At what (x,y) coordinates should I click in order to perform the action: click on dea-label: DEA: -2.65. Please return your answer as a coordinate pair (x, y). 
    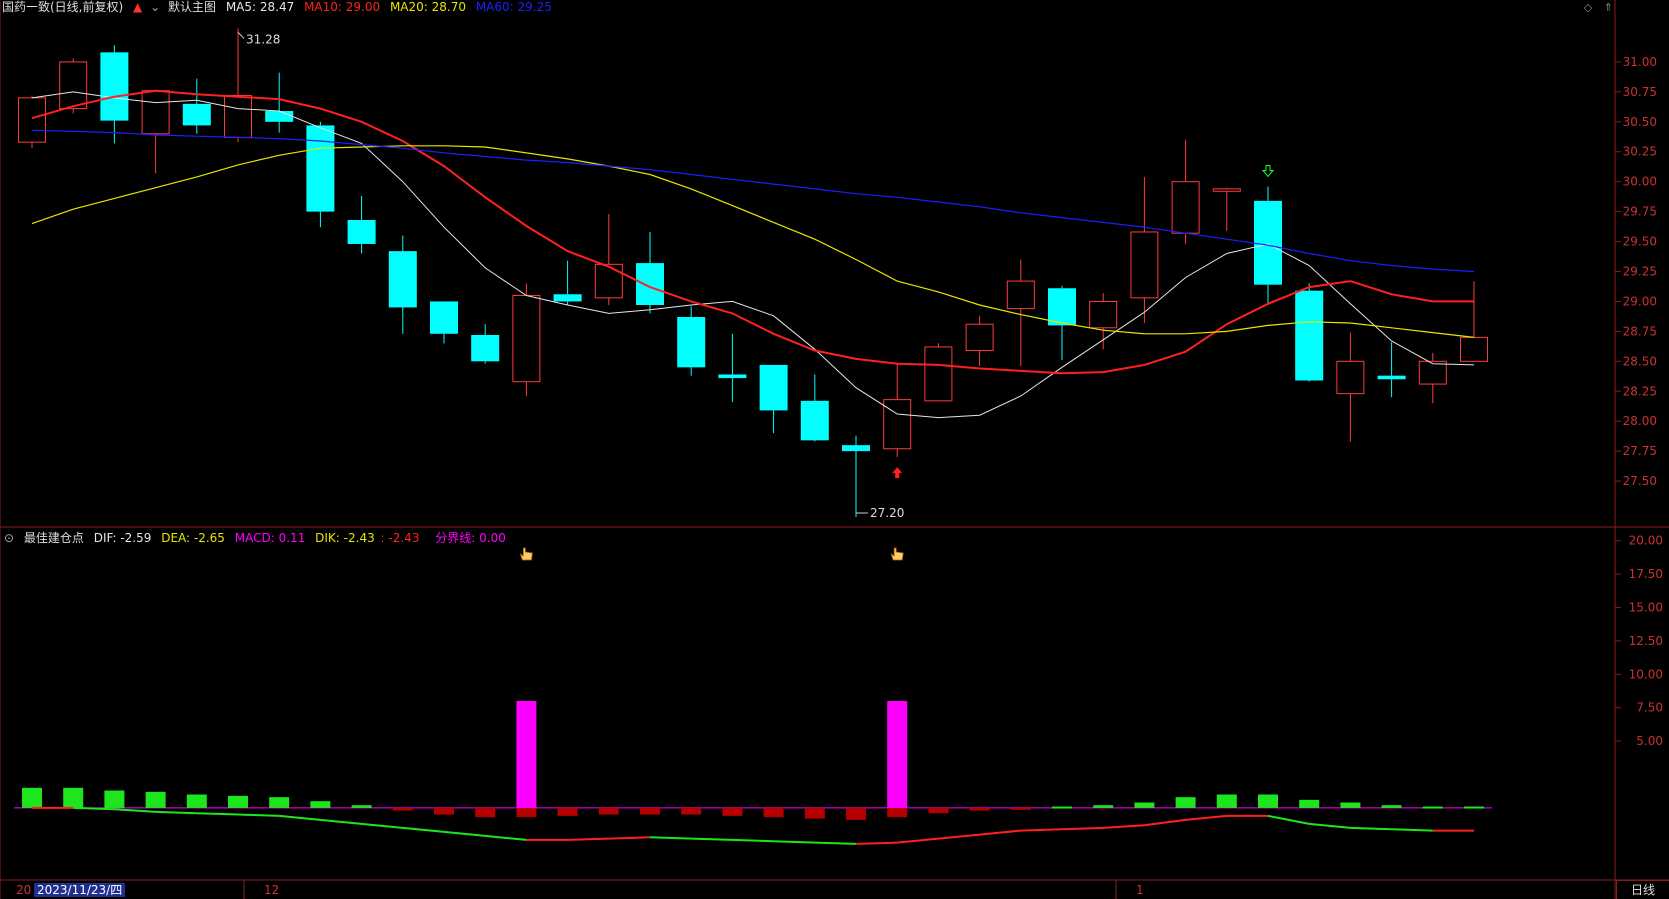
    Looking at the image, I should click on (193, 538).